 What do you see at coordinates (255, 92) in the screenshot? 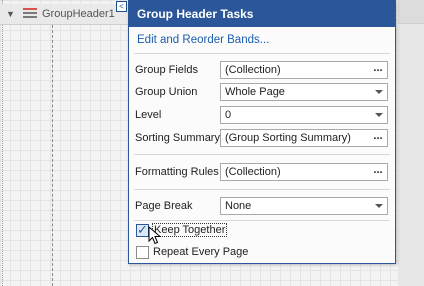
I see `group-union-value: Whole Page` at bounding box center [255, 92].